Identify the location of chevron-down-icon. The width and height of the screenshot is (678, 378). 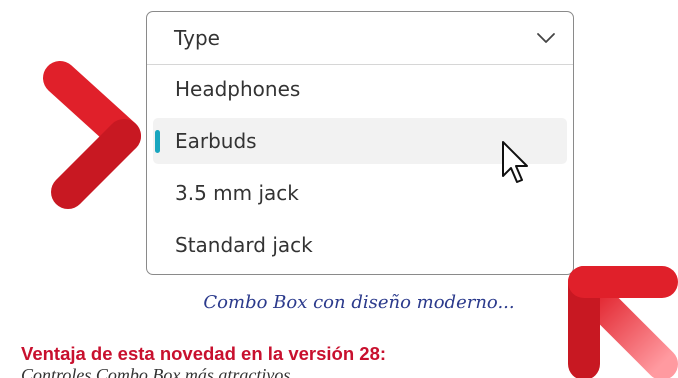
(546, 38).